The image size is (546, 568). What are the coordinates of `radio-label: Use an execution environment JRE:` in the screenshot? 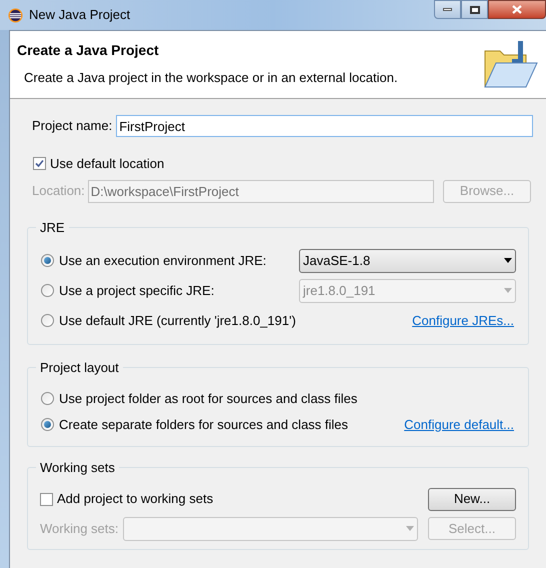 It's located at (162, 261).